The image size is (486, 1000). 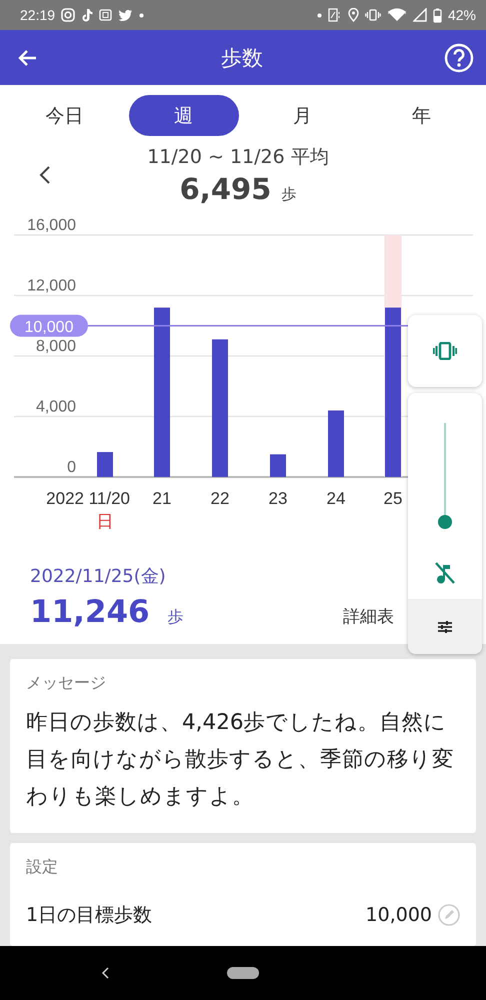 I want to click on goal-label: 10,000, so click(x=49, y=325).